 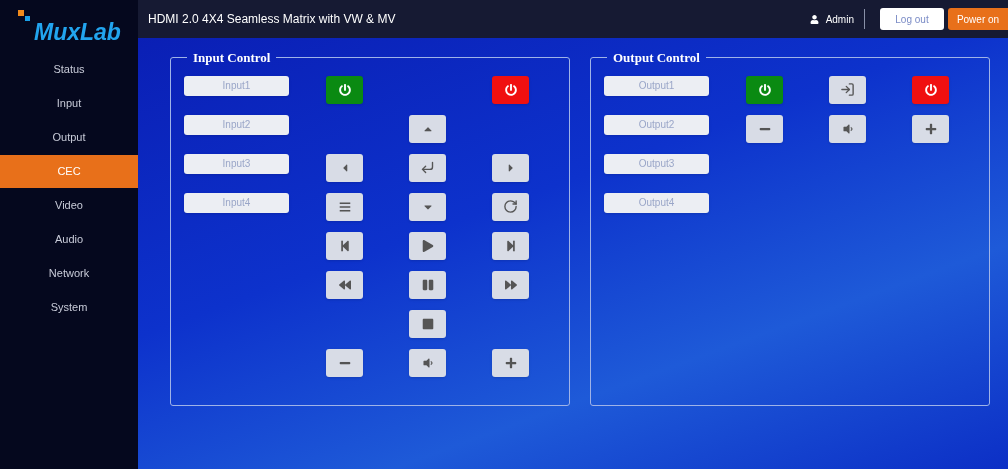 I want to click on fast-forward-button, so click(x=510, y=284).